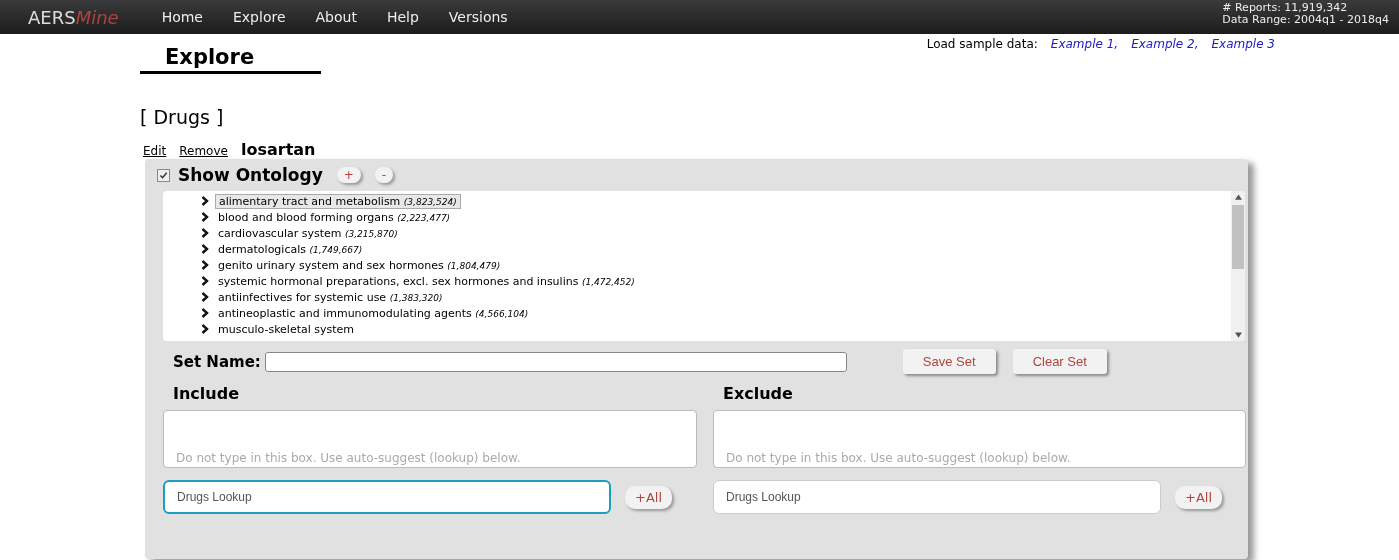  I want to click on tree-node: antineoplastic and immunomodulating agents (4,566,104), so click(373, 313).